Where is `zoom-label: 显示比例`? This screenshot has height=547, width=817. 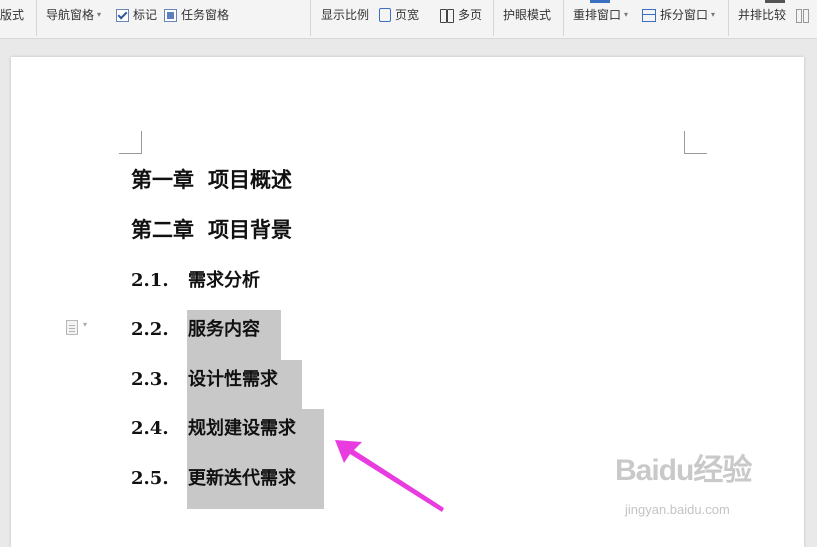
zoom-label: 显示比例 is located at coordinates (345, 15).